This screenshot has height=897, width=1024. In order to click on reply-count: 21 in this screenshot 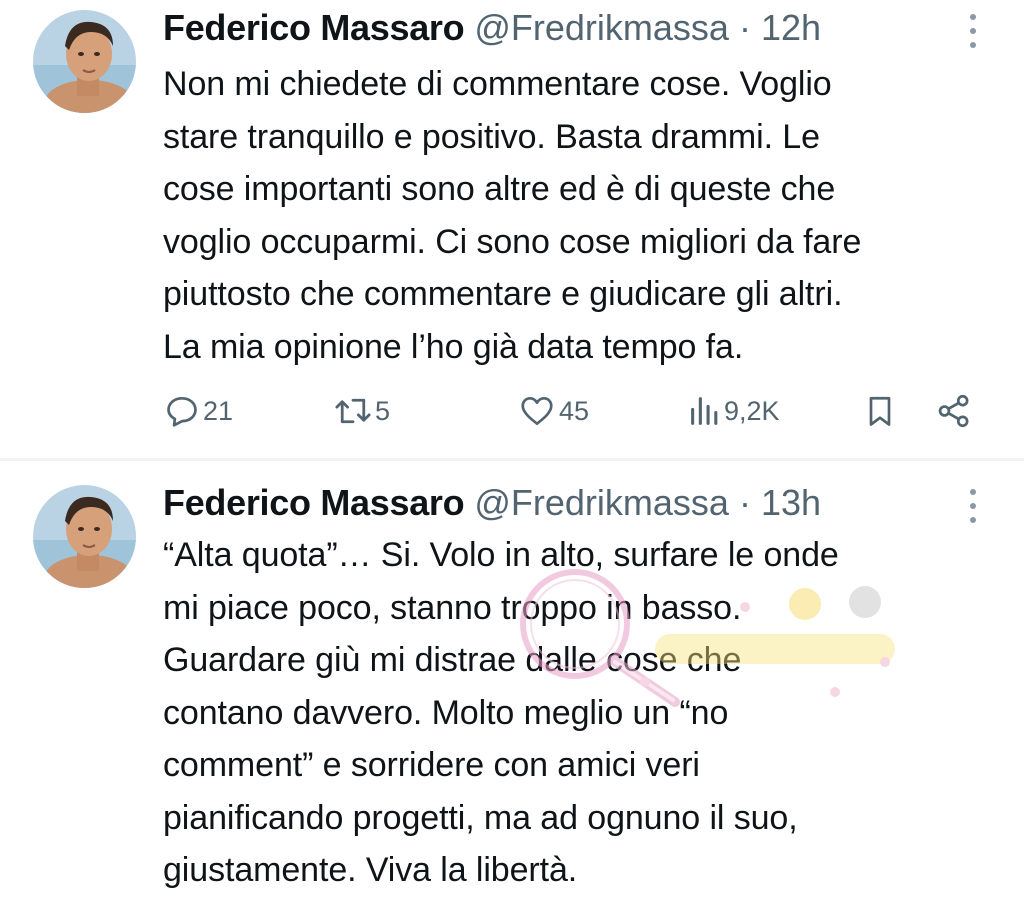, I will do `click(218, 410)`.